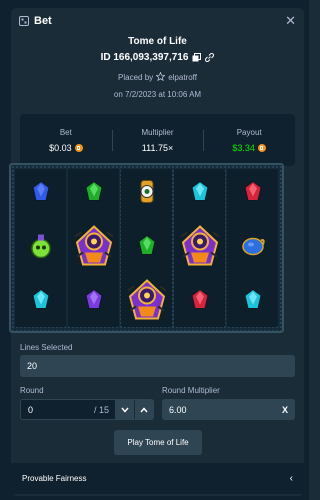  I want to click on bet-date: on 7/2/2023 at 10:06 AM, so click(157, 94).